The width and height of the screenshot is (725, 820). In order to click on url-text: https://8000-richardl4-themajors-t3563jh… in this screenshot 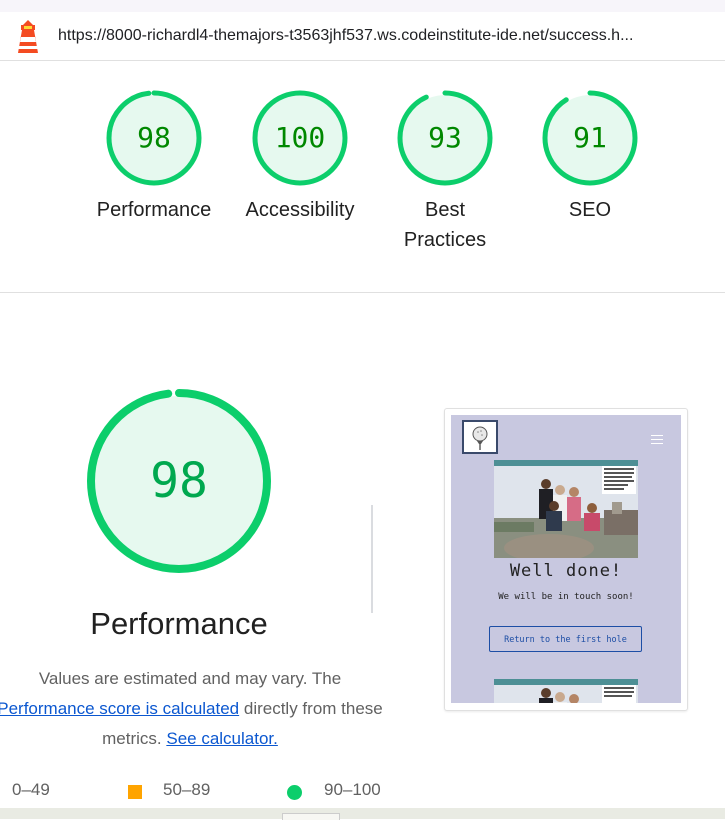, I will do `click(385, 36)`.